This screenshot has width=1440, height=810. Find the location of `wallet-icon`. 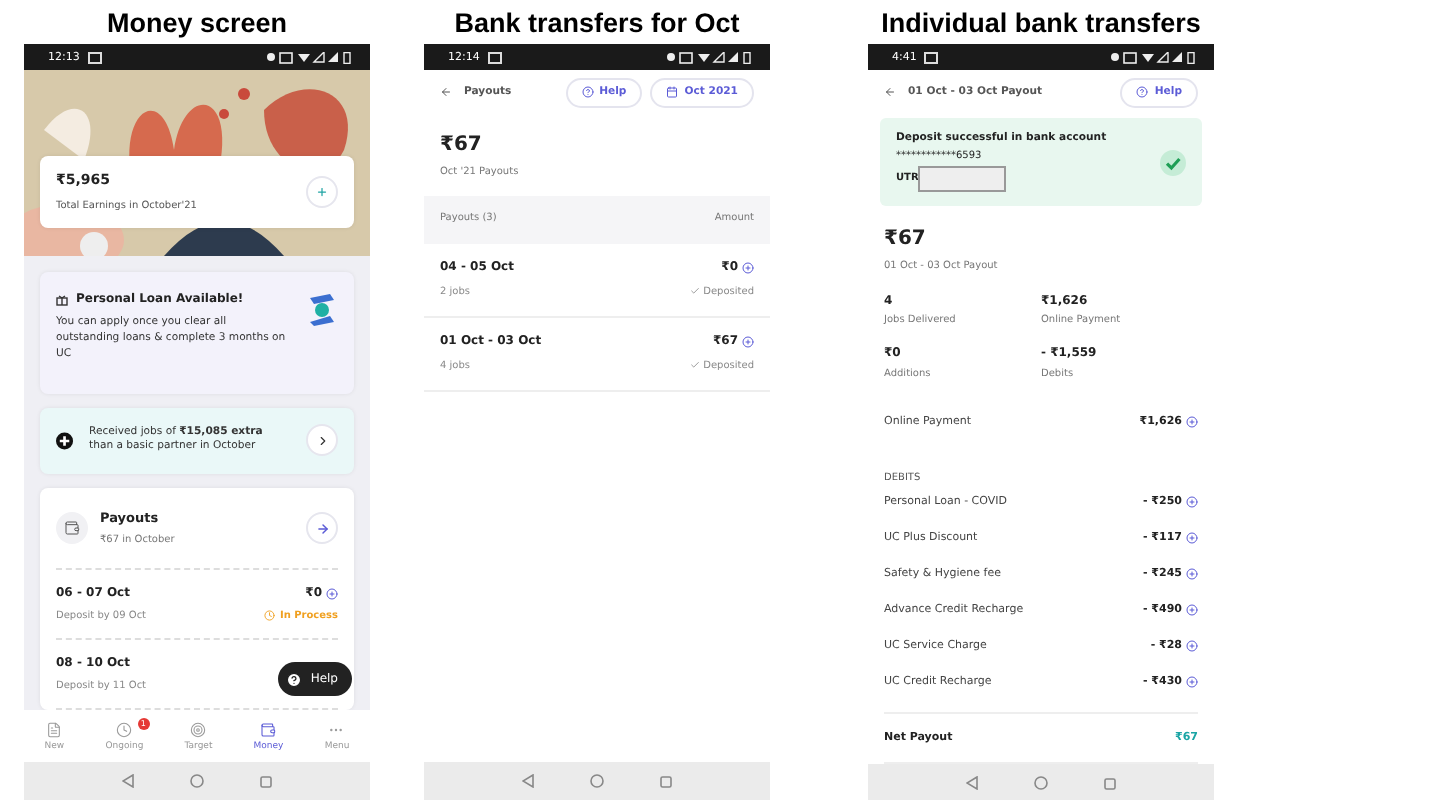

wallet-icon is located at coordinates (268, 729).